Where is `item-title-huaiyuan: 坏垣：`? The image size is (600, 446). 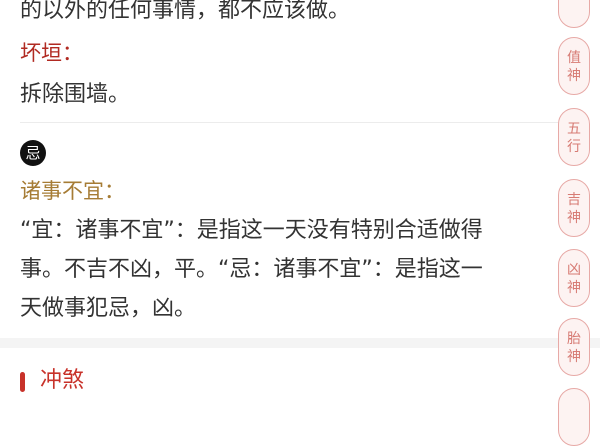
item-title-huaiyuan: 坏垣： is located at coordinates (51, 53).